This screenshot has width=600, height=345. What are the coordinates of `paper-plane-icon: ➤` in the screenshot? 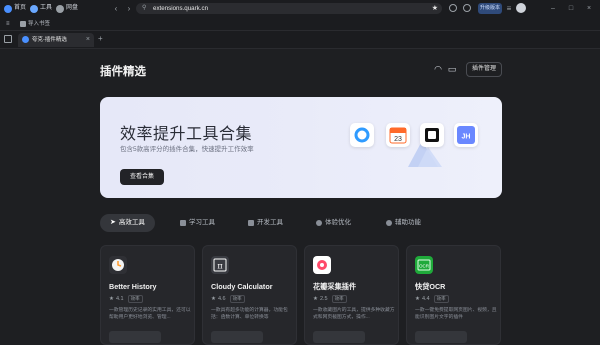 It's located at (113, 222).